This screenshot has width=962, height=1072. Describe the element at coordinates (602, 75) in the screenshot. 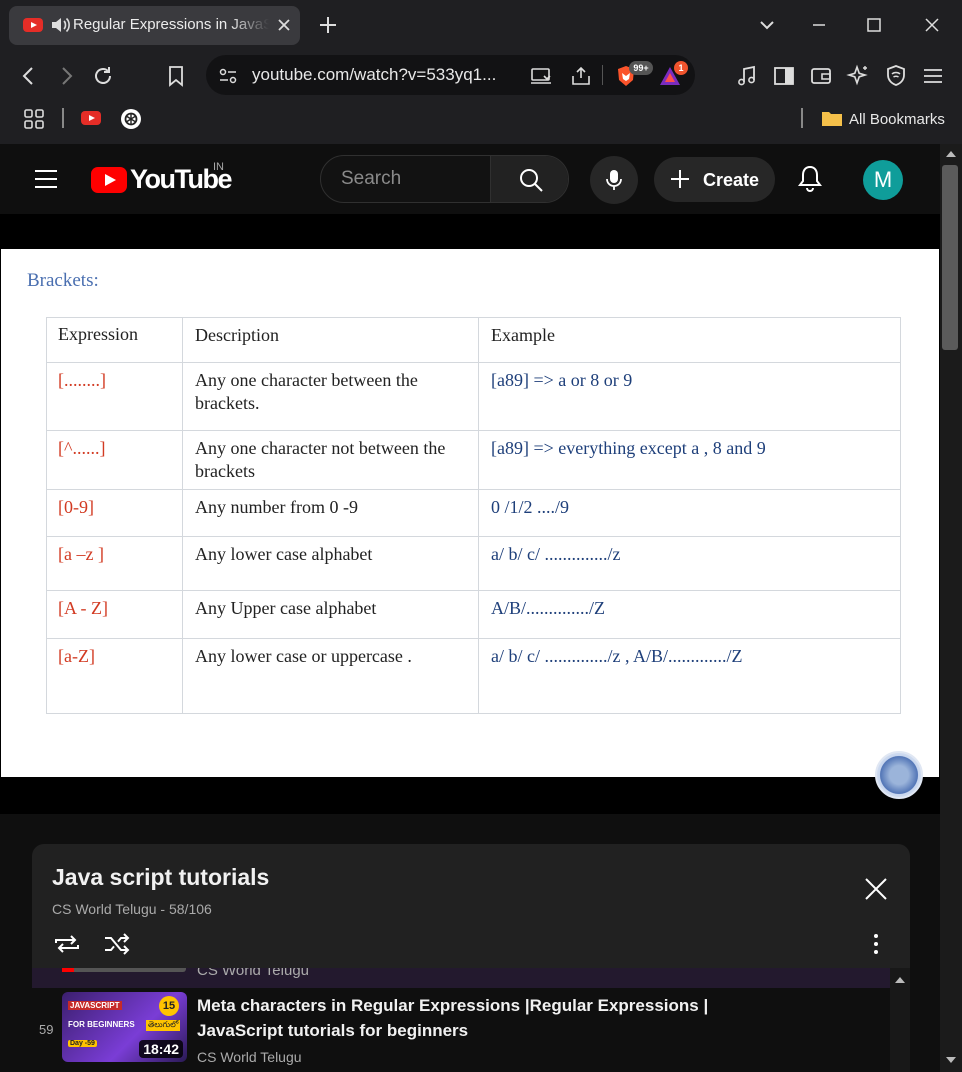

I see `omnibox-divider` at that location.